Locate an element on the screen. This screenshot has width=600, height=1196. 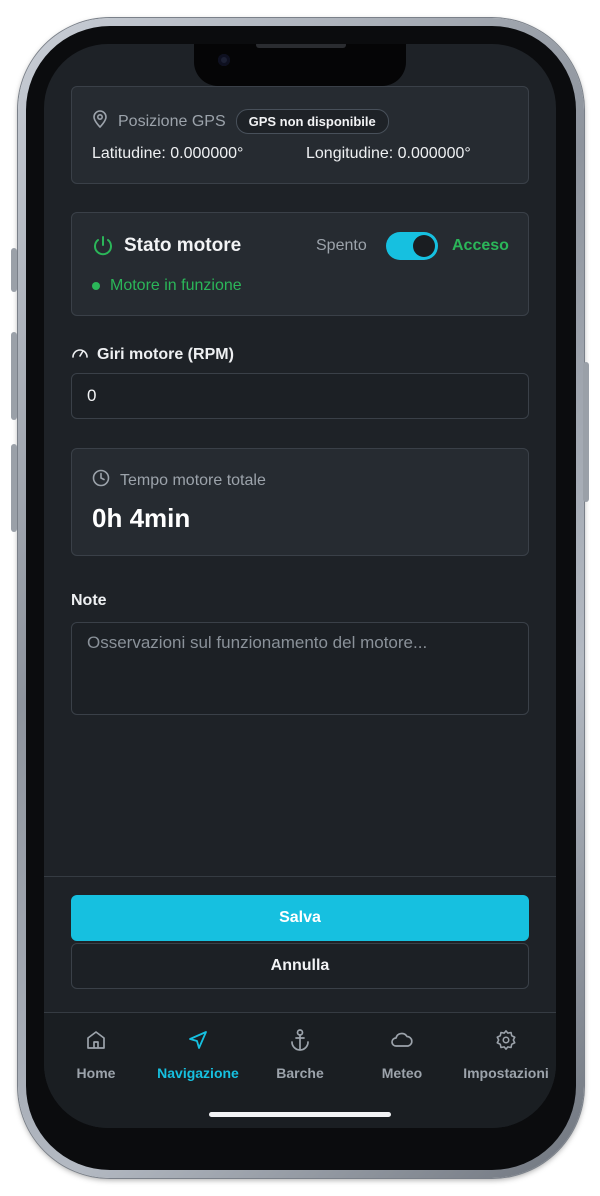
gear-icon is located at coordinates (506, 1040).